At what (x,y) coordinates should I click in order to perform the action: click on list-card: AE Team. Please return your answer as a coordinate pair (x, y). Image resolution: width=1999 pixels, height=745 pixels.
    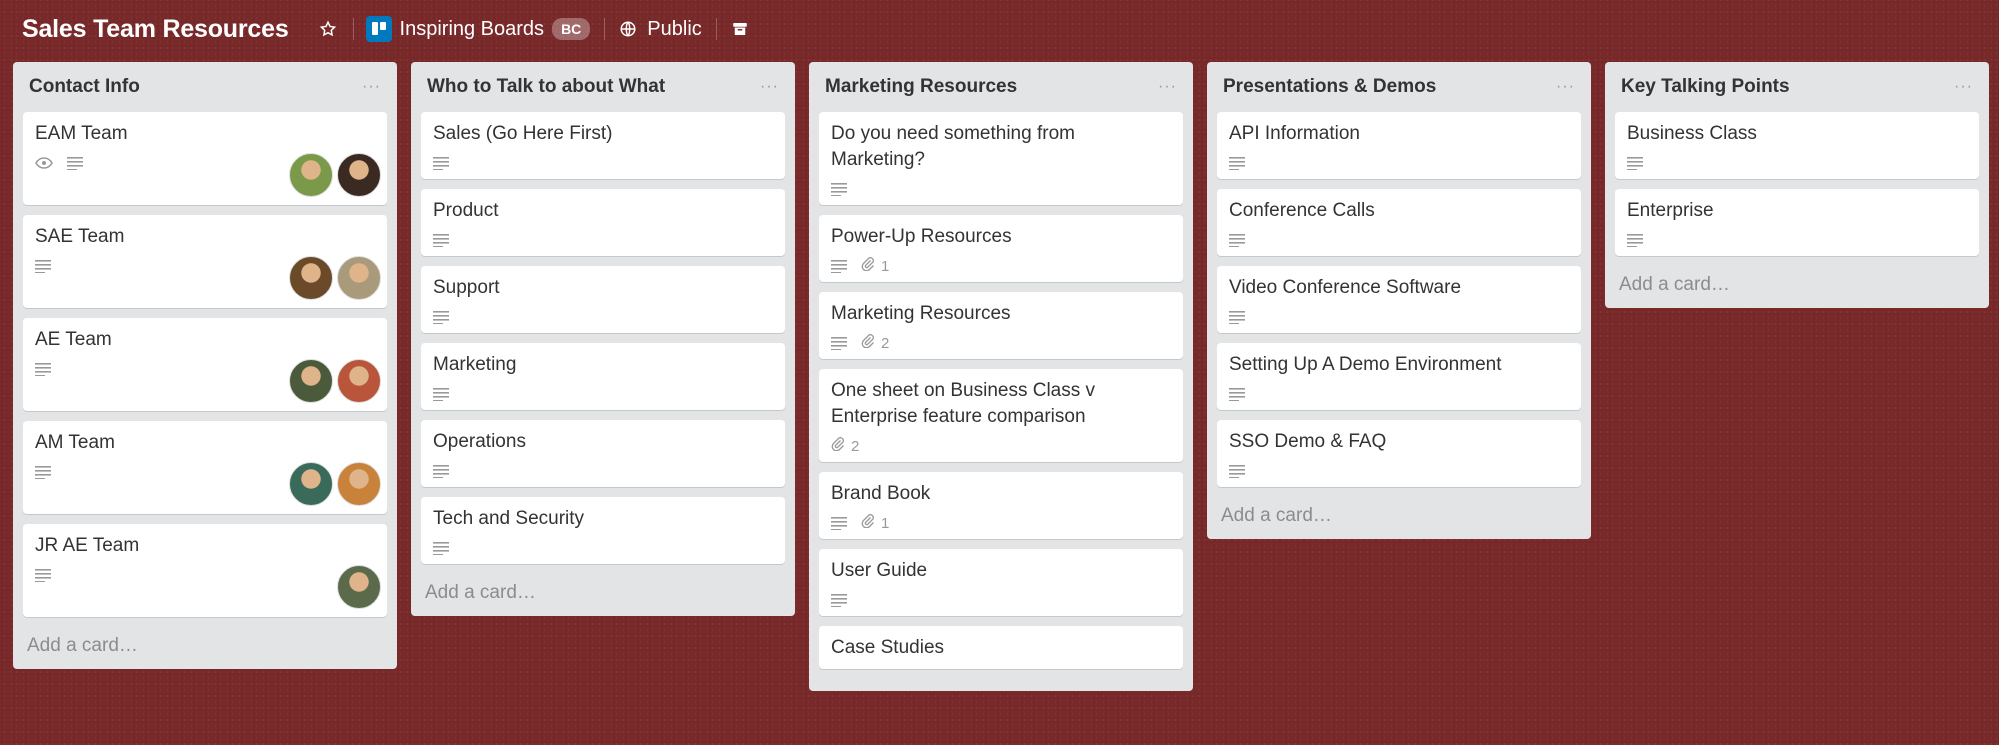
    Looking at the image, I should click on (205, 364).